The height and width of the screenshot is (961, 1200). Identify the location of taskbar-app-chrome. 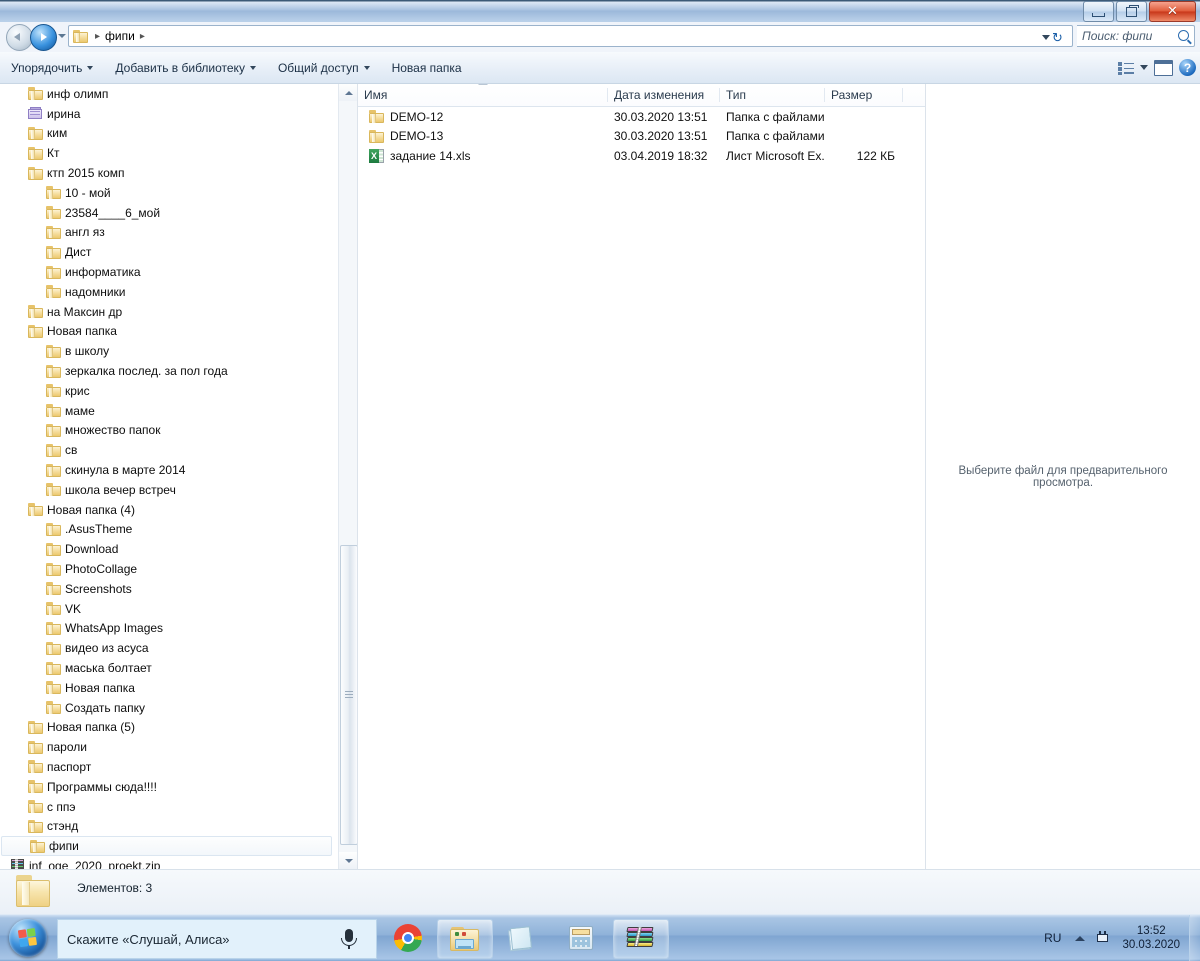
(408, 938).